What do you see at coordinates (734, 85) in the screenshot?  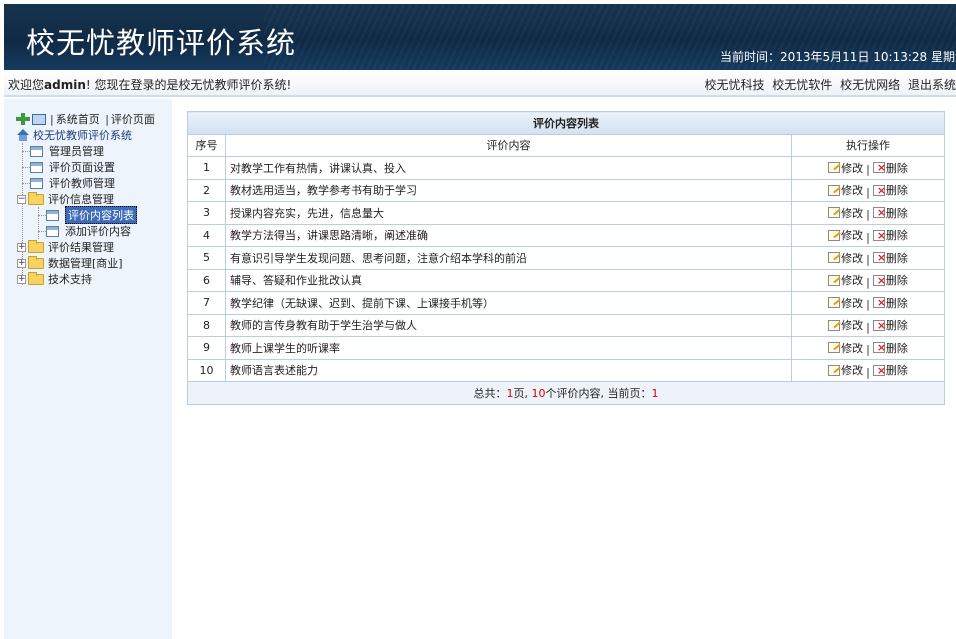 I see `link-company: 校无忧科技` at bounding box center [734, 85].